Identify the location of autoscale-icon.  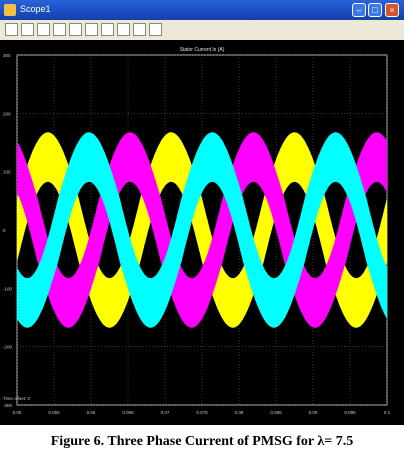
(91, 29).